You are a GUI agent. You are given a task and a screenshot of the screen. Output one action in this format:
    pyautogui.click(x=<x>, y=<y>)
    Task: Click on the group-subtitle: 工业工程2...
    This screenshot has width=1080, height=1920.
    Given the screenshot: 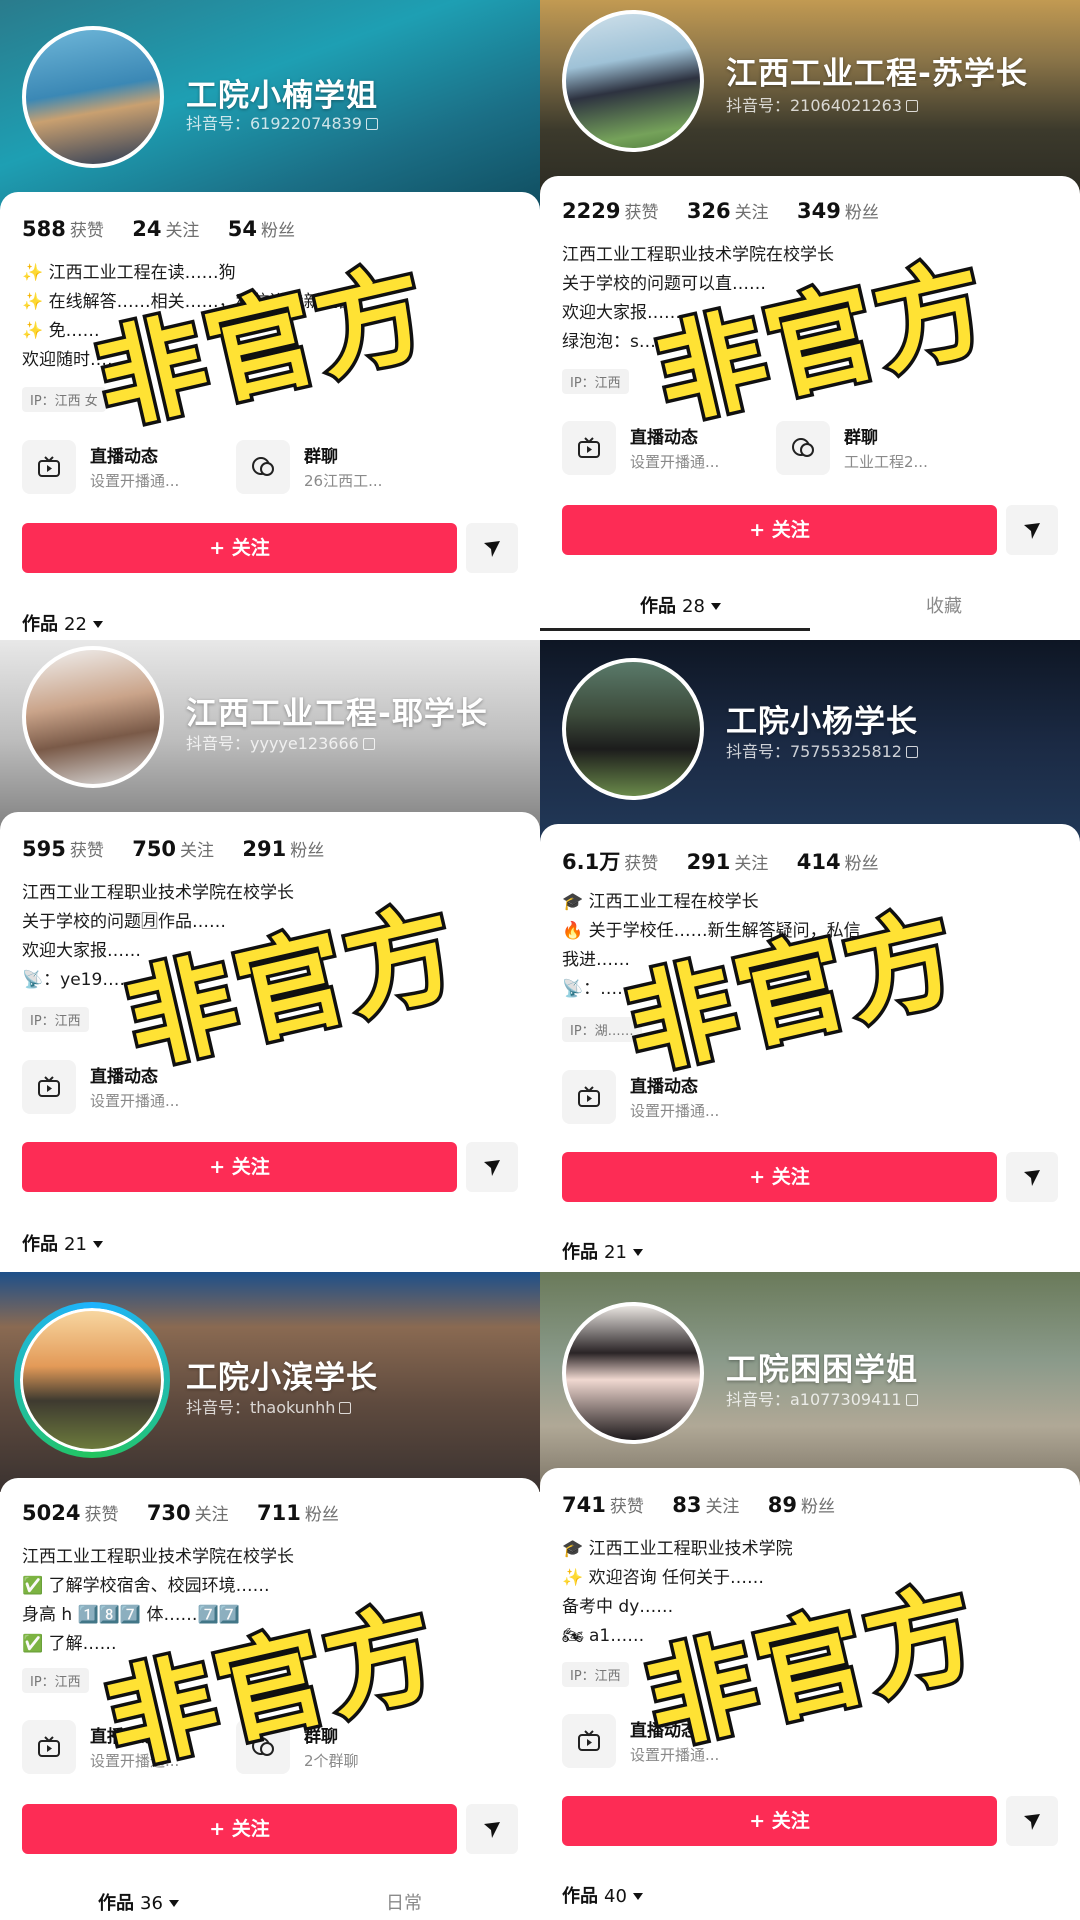 What is the action you would take?
    pyautogui.click(x=886, y=462)
    